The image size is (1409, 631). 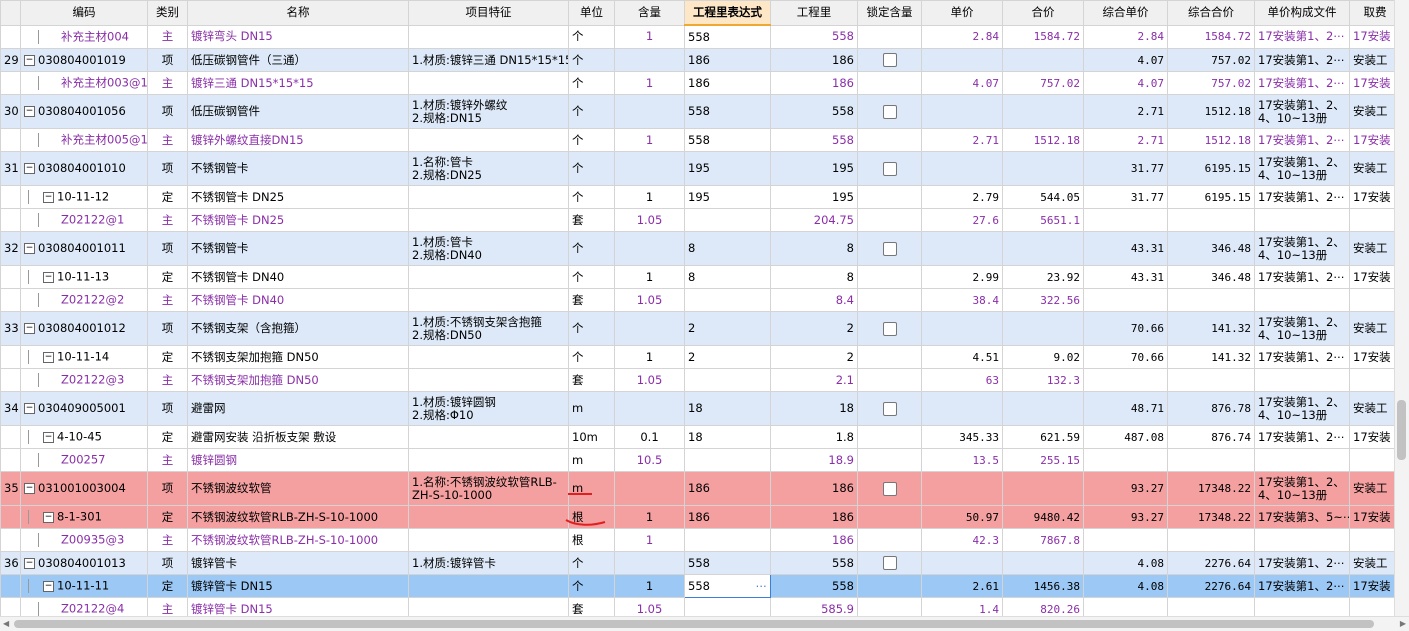 I want to click on cell-total: 1512.18, so click(x=1043, y=140).